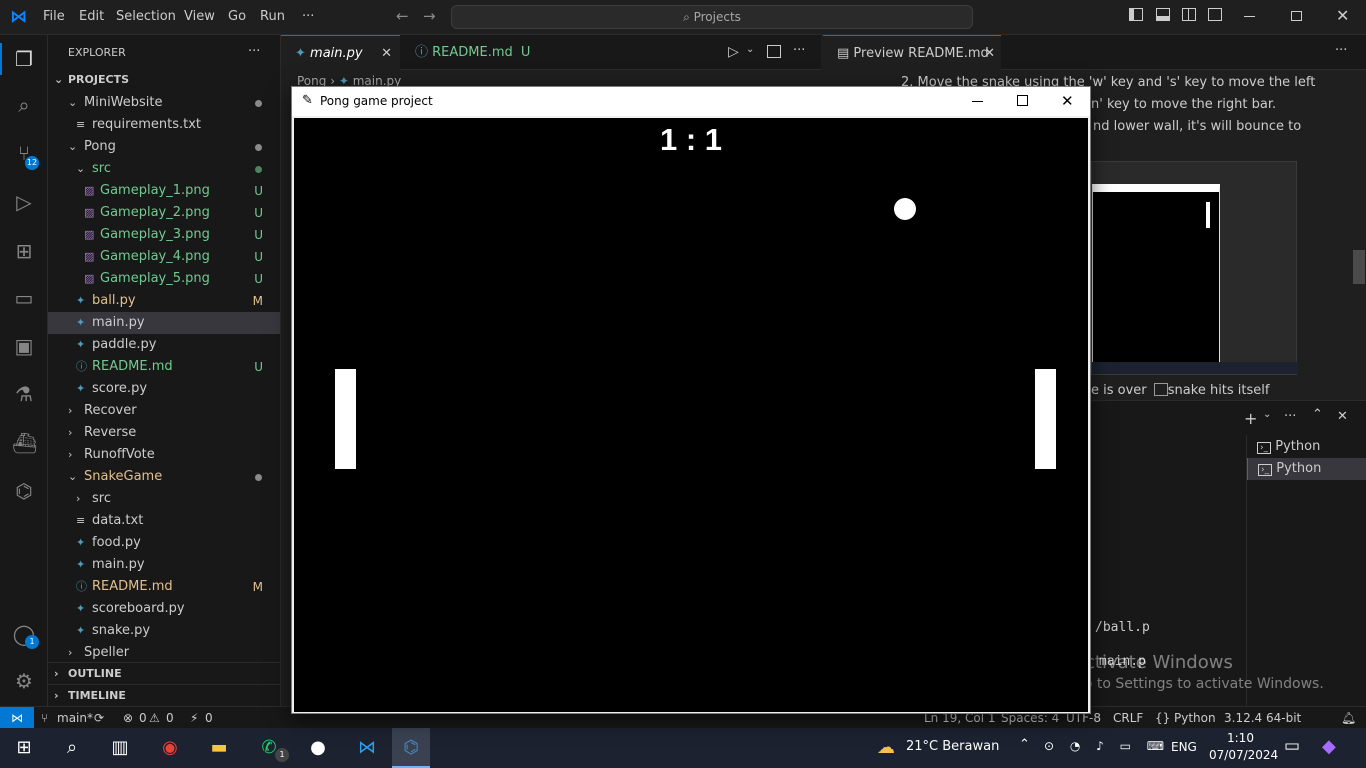 This screenshot has height=768, width=1366. Describe the element at coordinates (164, 367) in the screenshot. I see `tree-file-readme-md: ⓘ README.md U` at that location.